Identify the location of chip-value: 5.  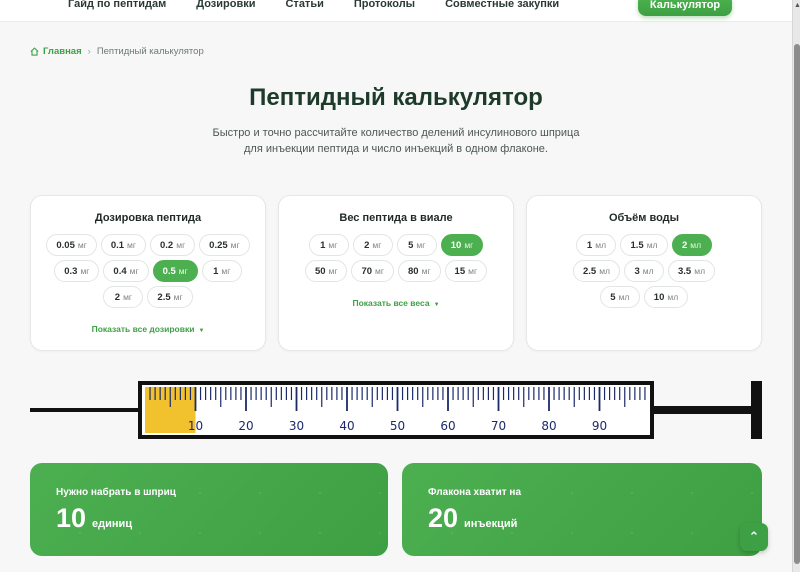
(411, 245).